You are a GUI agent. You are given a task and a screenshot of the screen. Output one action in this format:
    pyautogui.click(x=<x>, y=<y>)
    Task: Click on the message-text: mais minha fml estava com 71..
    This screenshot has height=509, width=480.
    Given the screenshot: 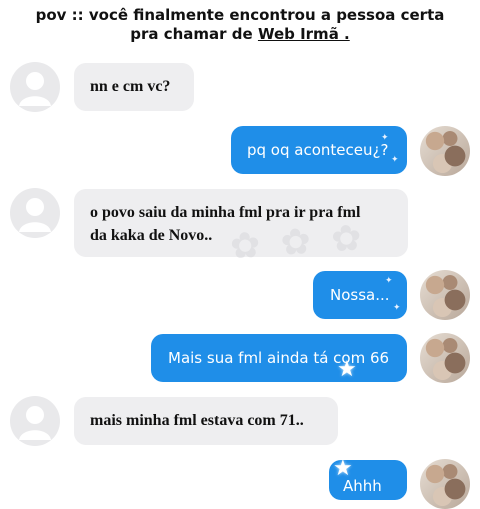 What is the action you would take?
    pyautogui.click(x=197, y=420)
    